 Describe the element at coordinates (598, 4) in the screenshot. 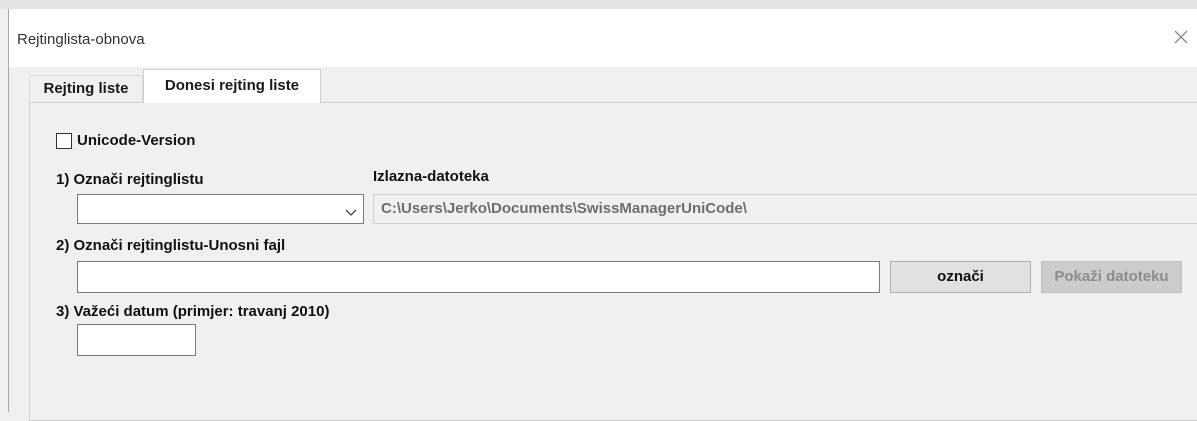

I see `desktop-strip` at that location.